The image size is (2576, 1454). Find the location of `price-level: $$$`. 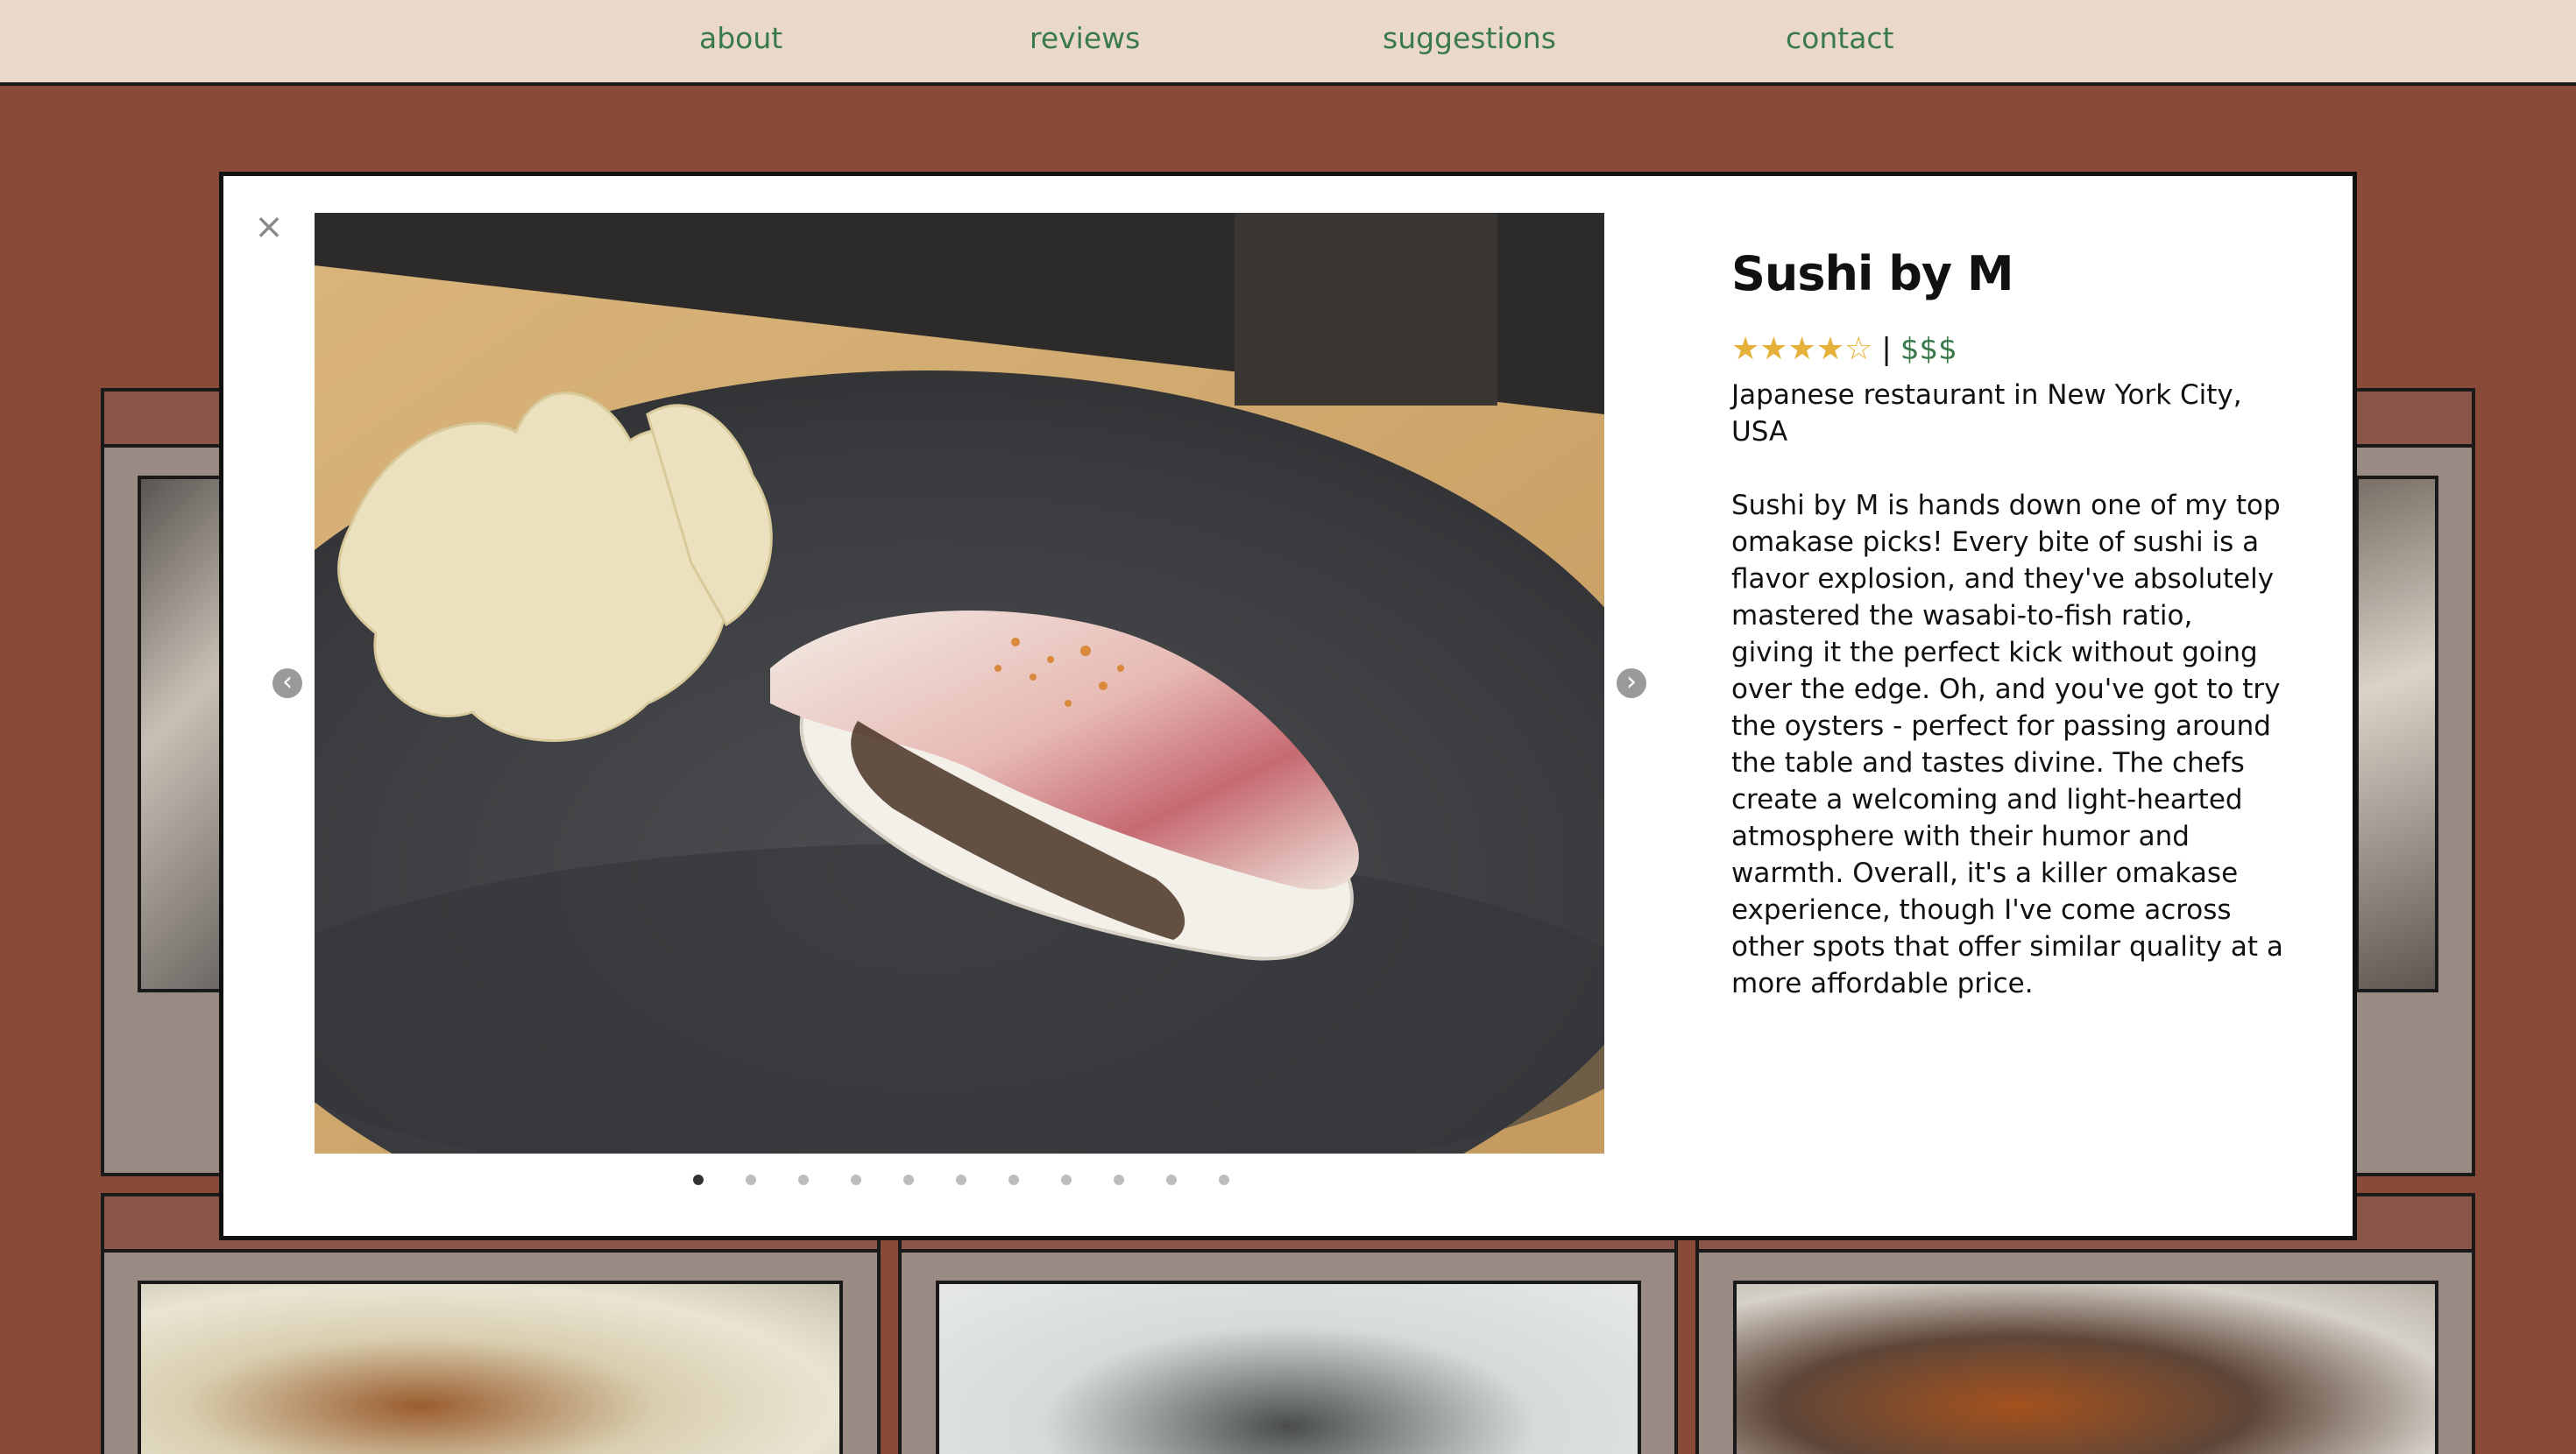

price-level: $$$ is located at coordinates (1928, 349).